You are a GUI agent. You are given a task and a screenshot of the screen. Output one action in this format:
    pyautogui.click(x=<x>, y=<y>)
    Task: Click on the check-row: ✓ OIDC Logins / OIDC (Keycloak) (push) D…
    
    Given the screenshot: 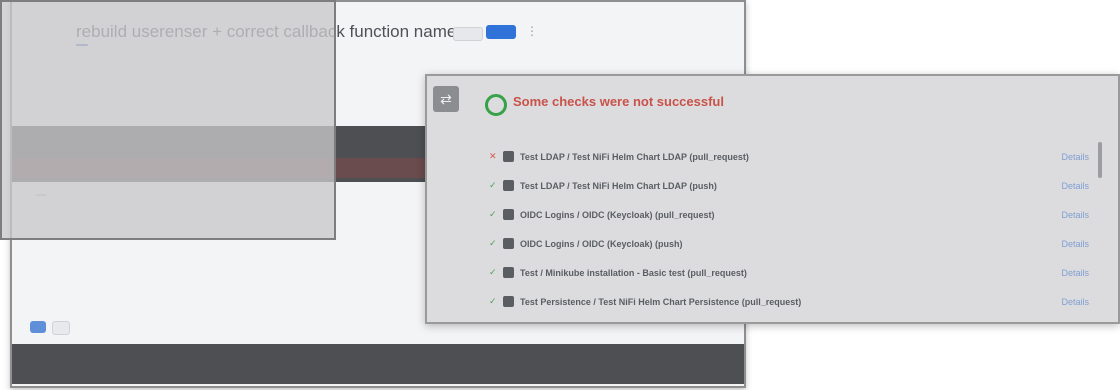 What is the action you would take?
    pyautogui.click(x=789, y=243)
    